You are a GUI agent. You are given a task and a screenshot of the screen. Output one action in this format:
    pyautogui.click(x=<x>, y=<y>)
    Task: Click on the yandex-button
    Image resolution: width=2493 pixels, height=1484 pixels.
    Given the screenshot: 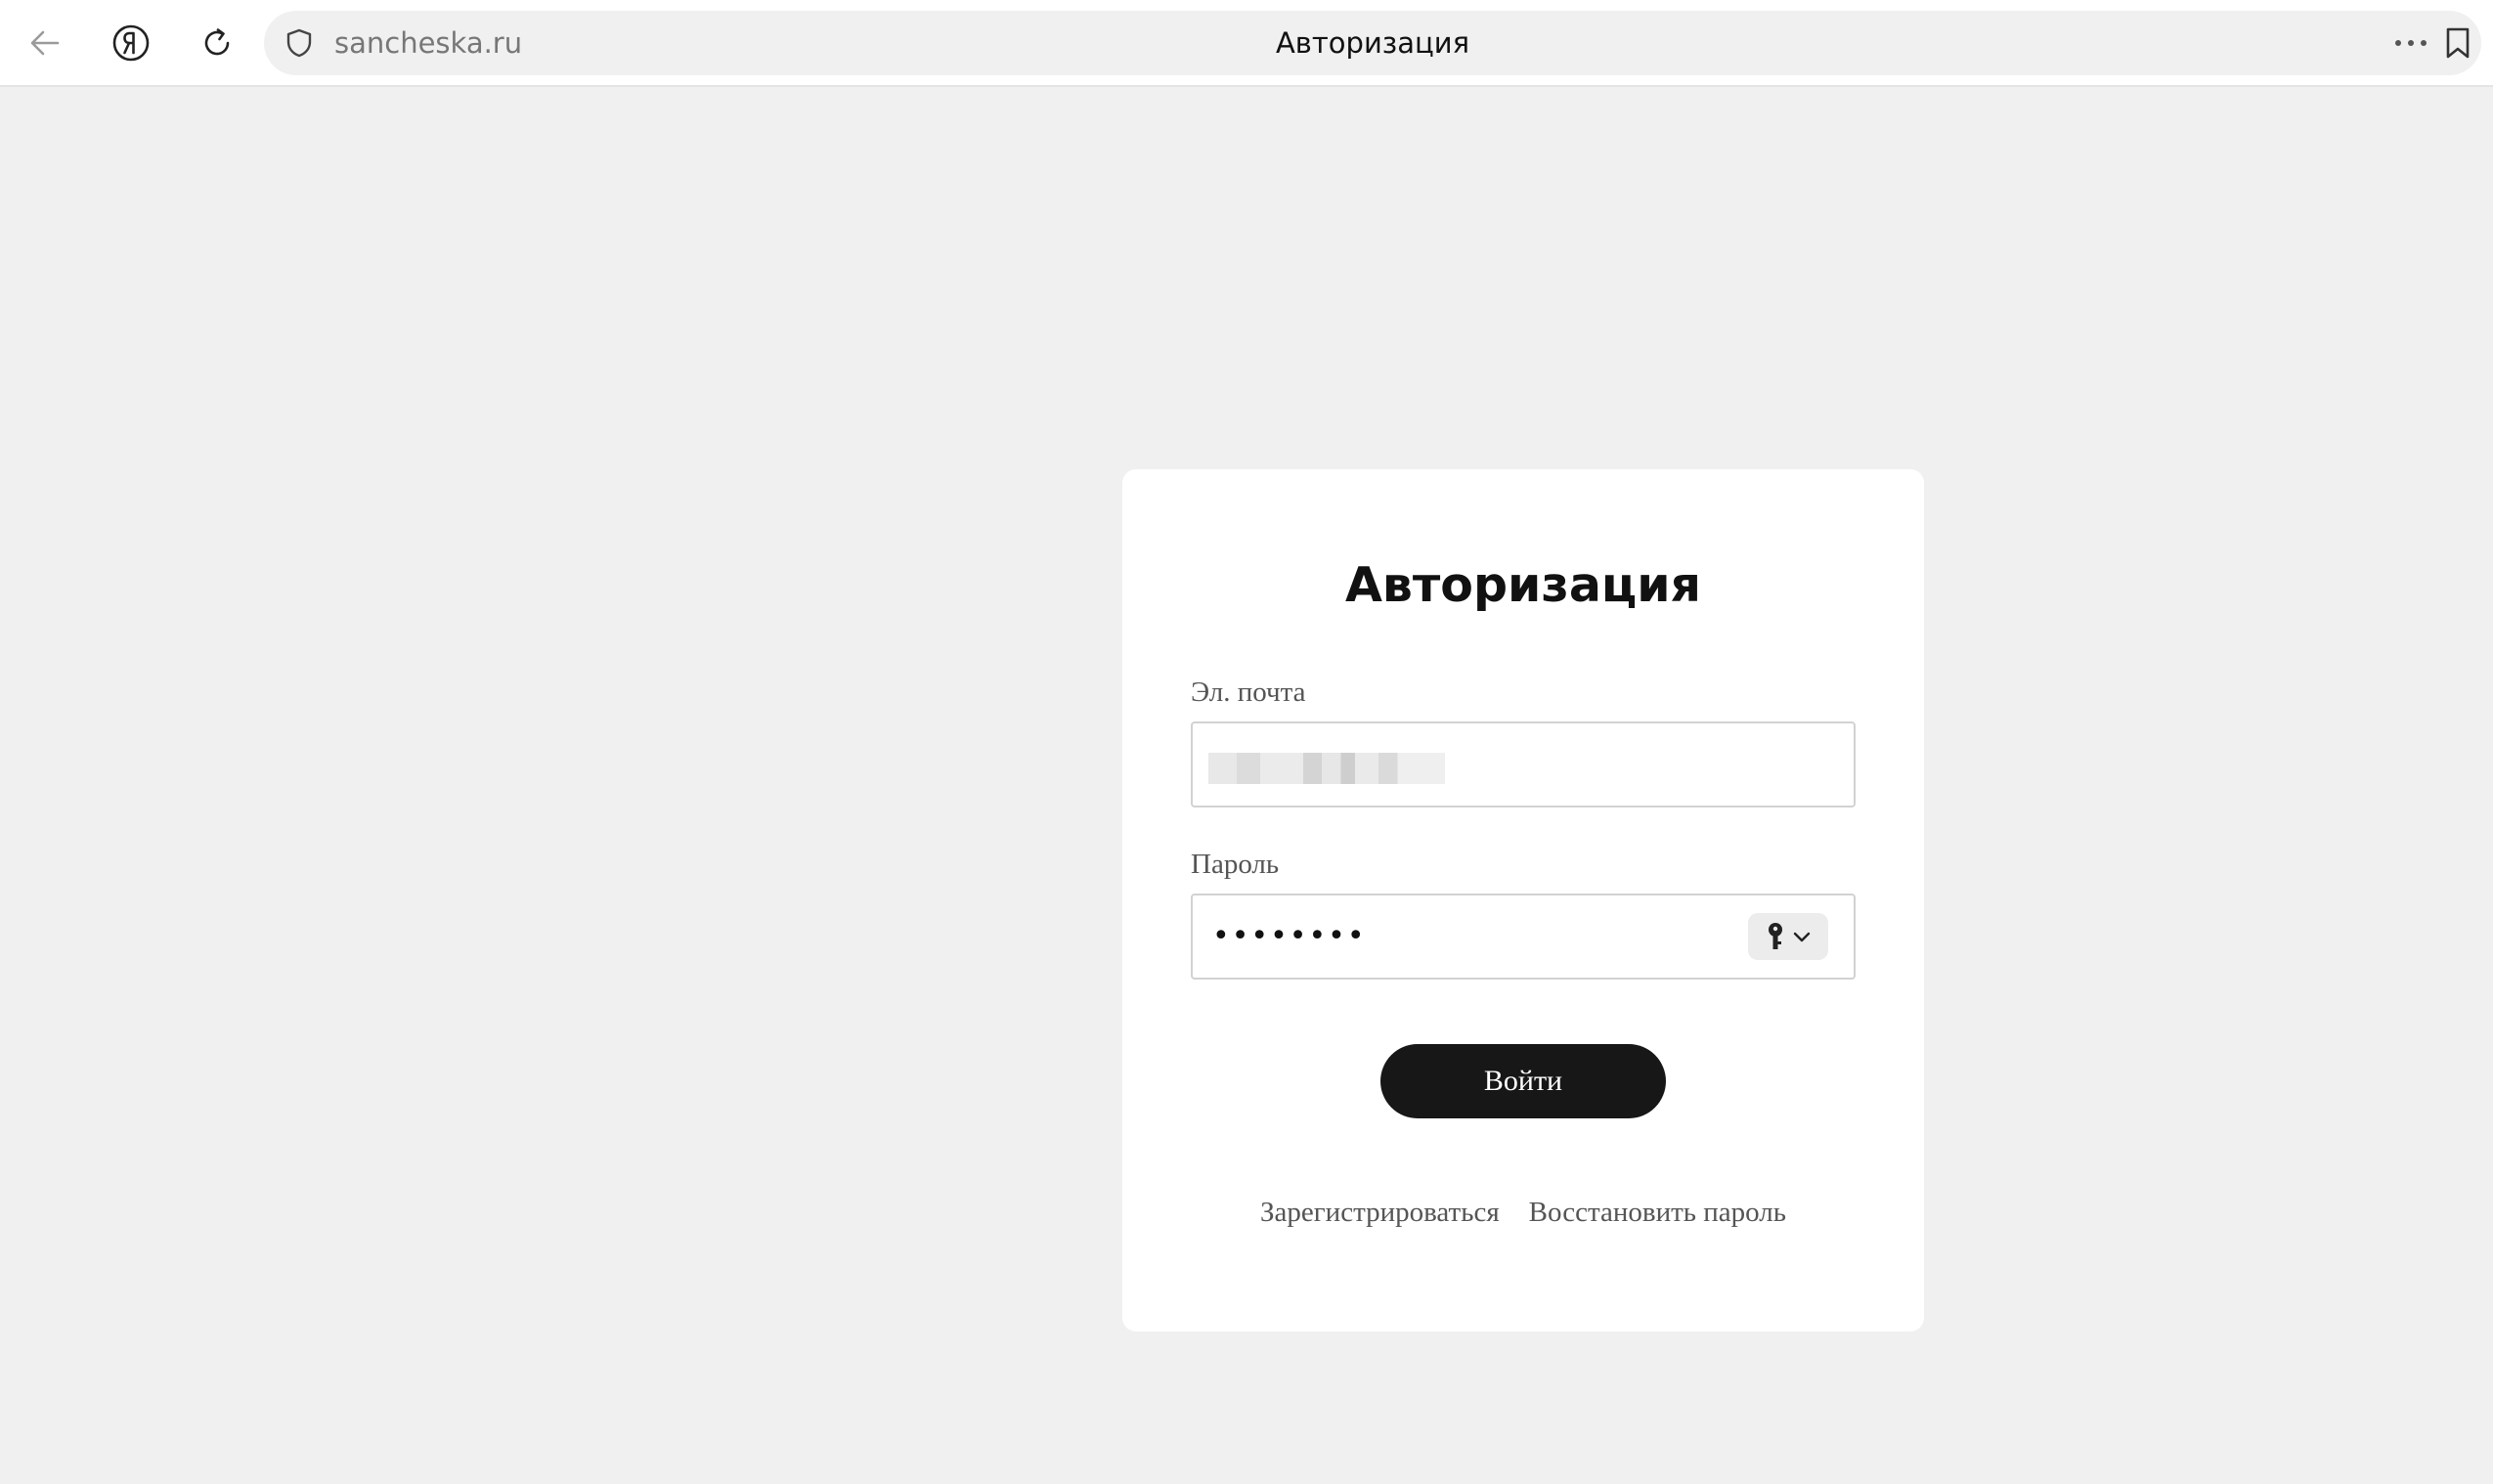 What is the action you would take?
    pyautogui.click(x=131, y=43)
    